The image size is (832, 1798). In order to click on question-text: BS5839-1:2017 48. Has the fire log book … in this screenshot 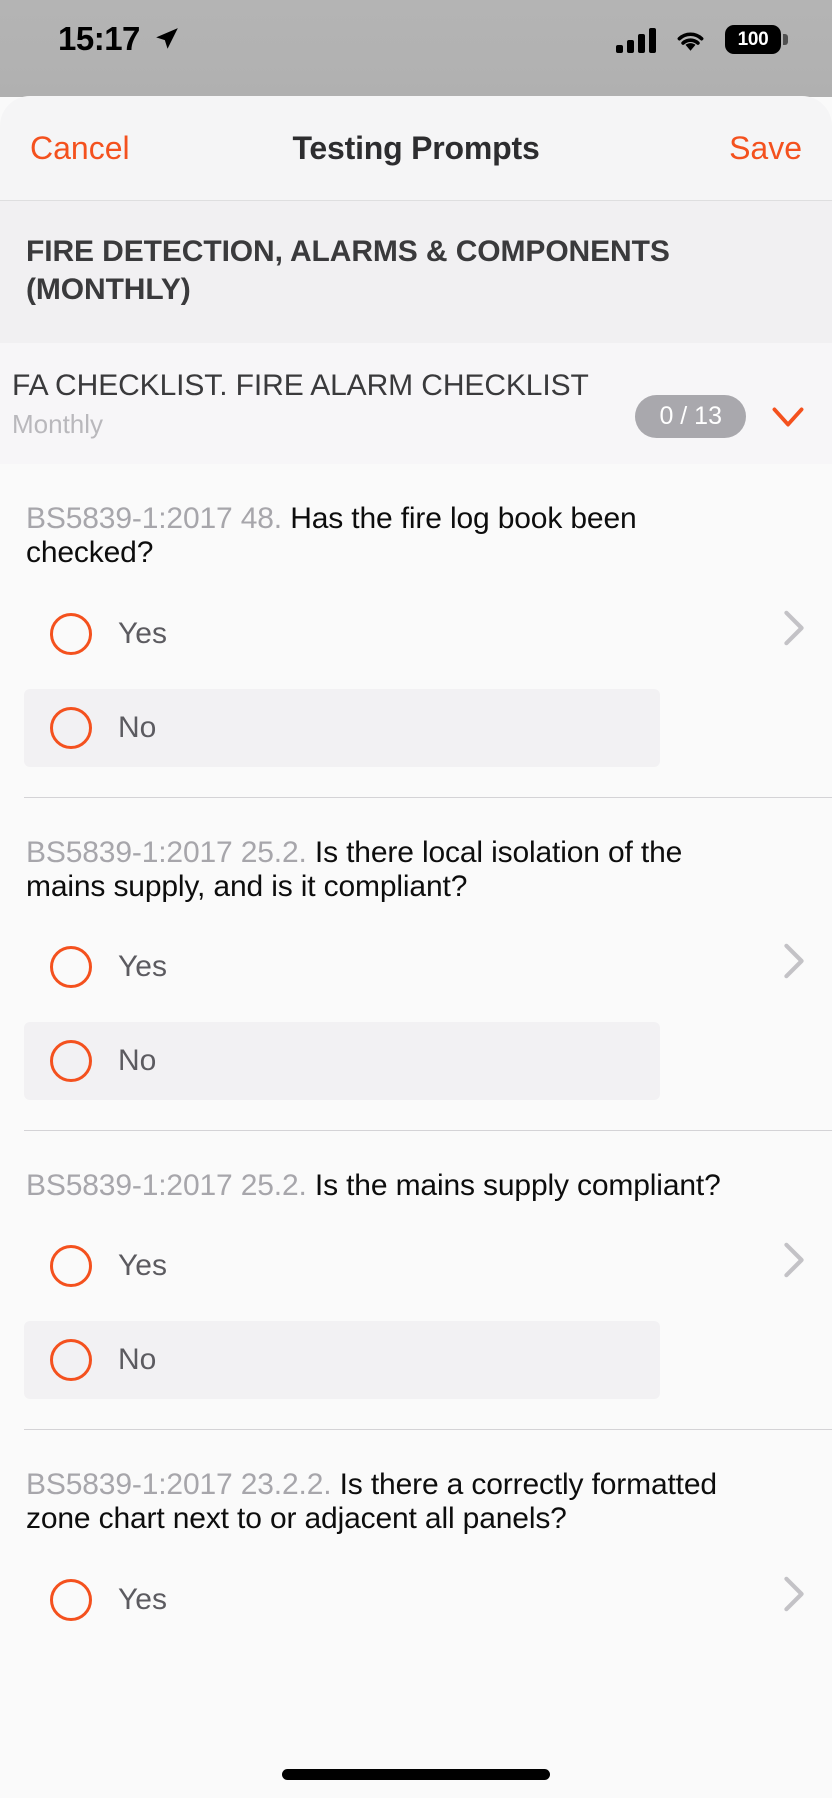, I will do `click(416, 529)`.